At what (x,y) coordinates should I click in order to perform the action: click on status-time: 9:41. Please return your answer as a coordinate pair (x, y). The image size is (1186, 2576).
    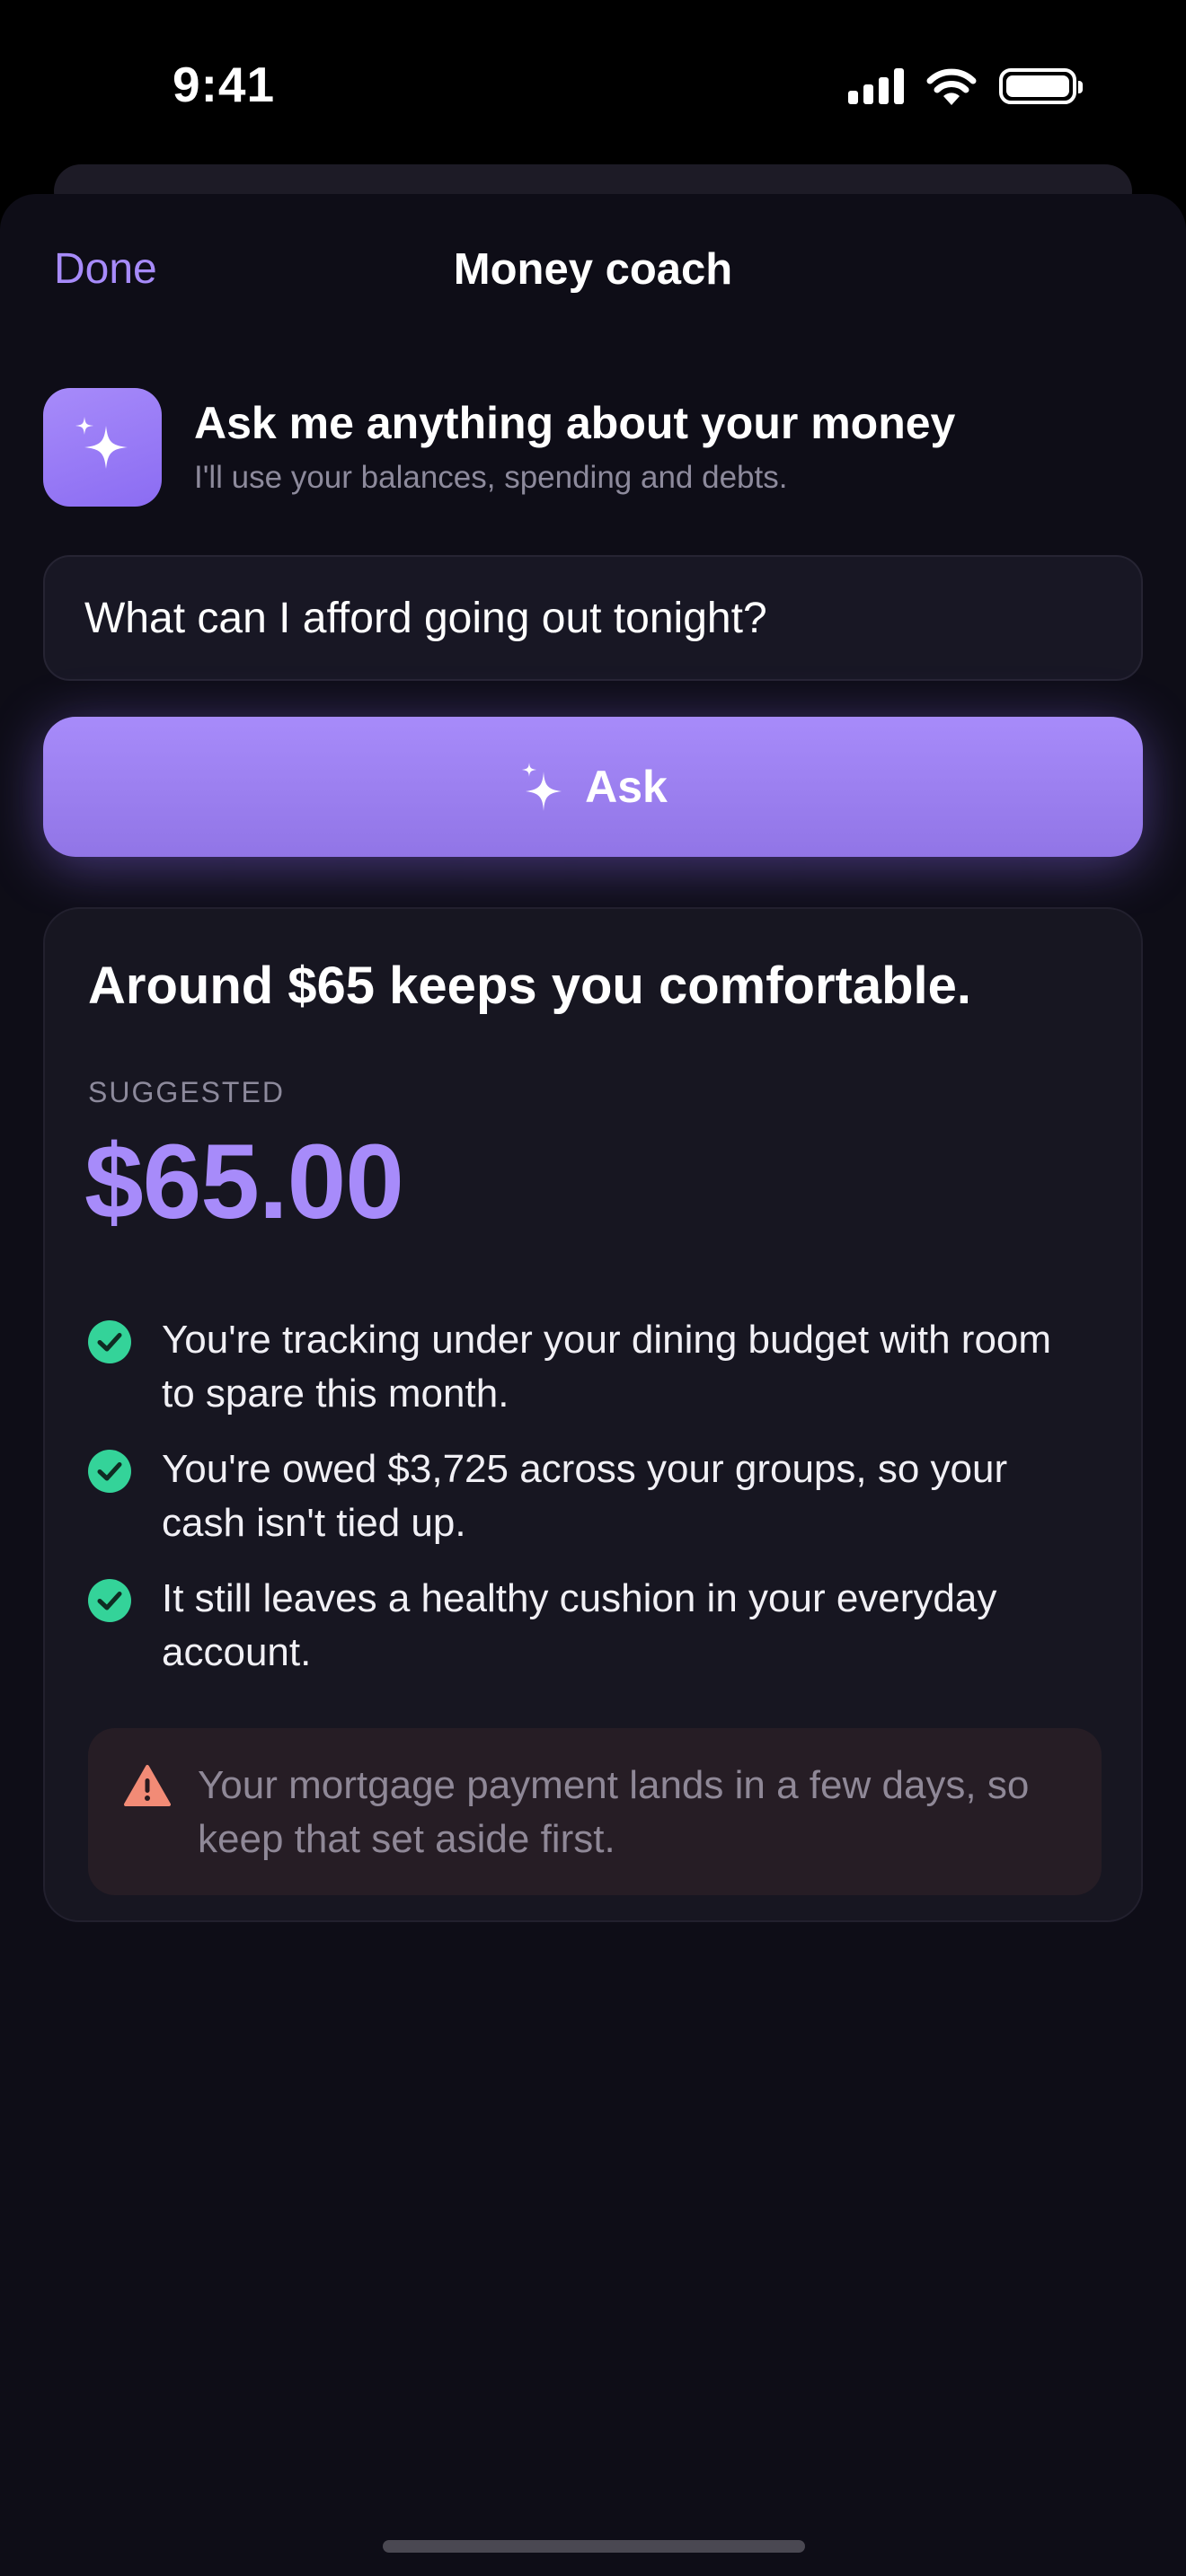
    Looking at the image, I should click on (224, 84).